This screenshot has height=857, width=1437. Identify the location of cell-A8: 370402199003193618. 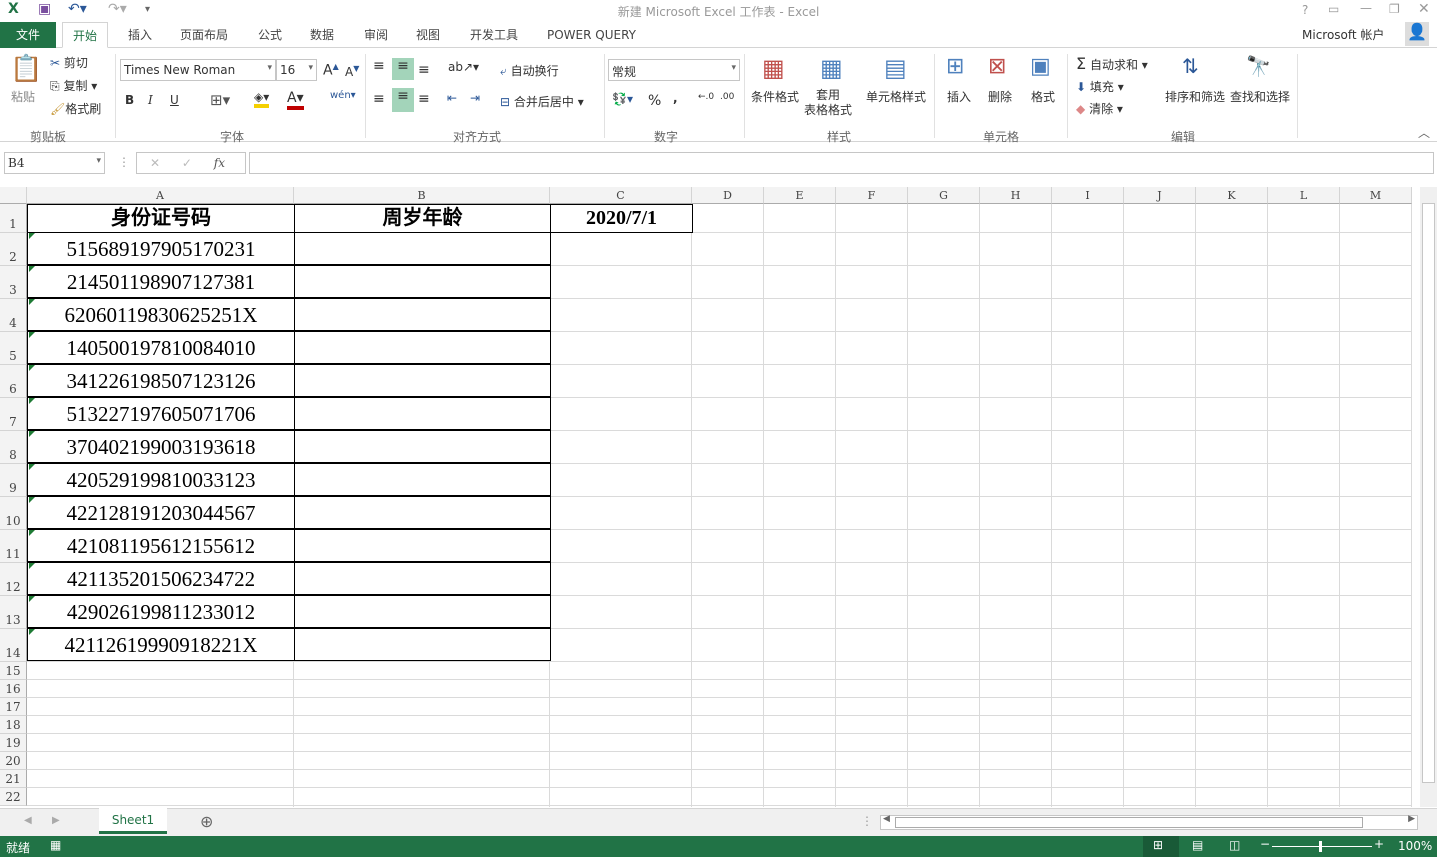
(161, 446).